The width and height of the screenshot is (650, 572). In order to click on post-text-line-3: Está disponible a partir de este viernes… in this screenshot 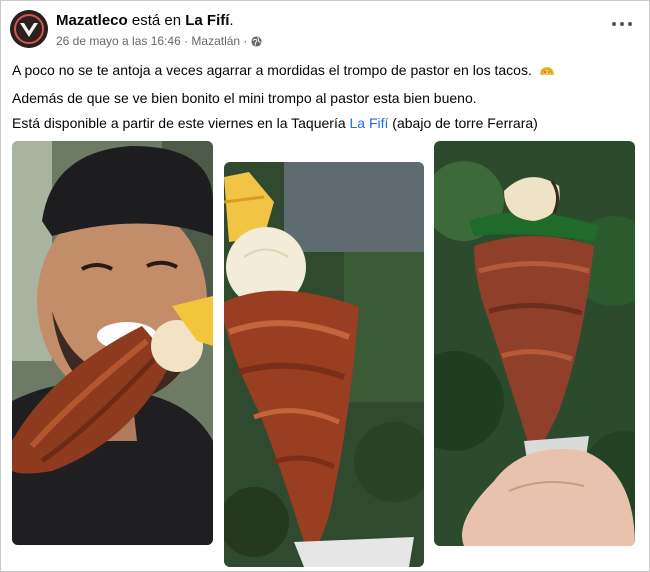, I will do `click(275, 123)`.